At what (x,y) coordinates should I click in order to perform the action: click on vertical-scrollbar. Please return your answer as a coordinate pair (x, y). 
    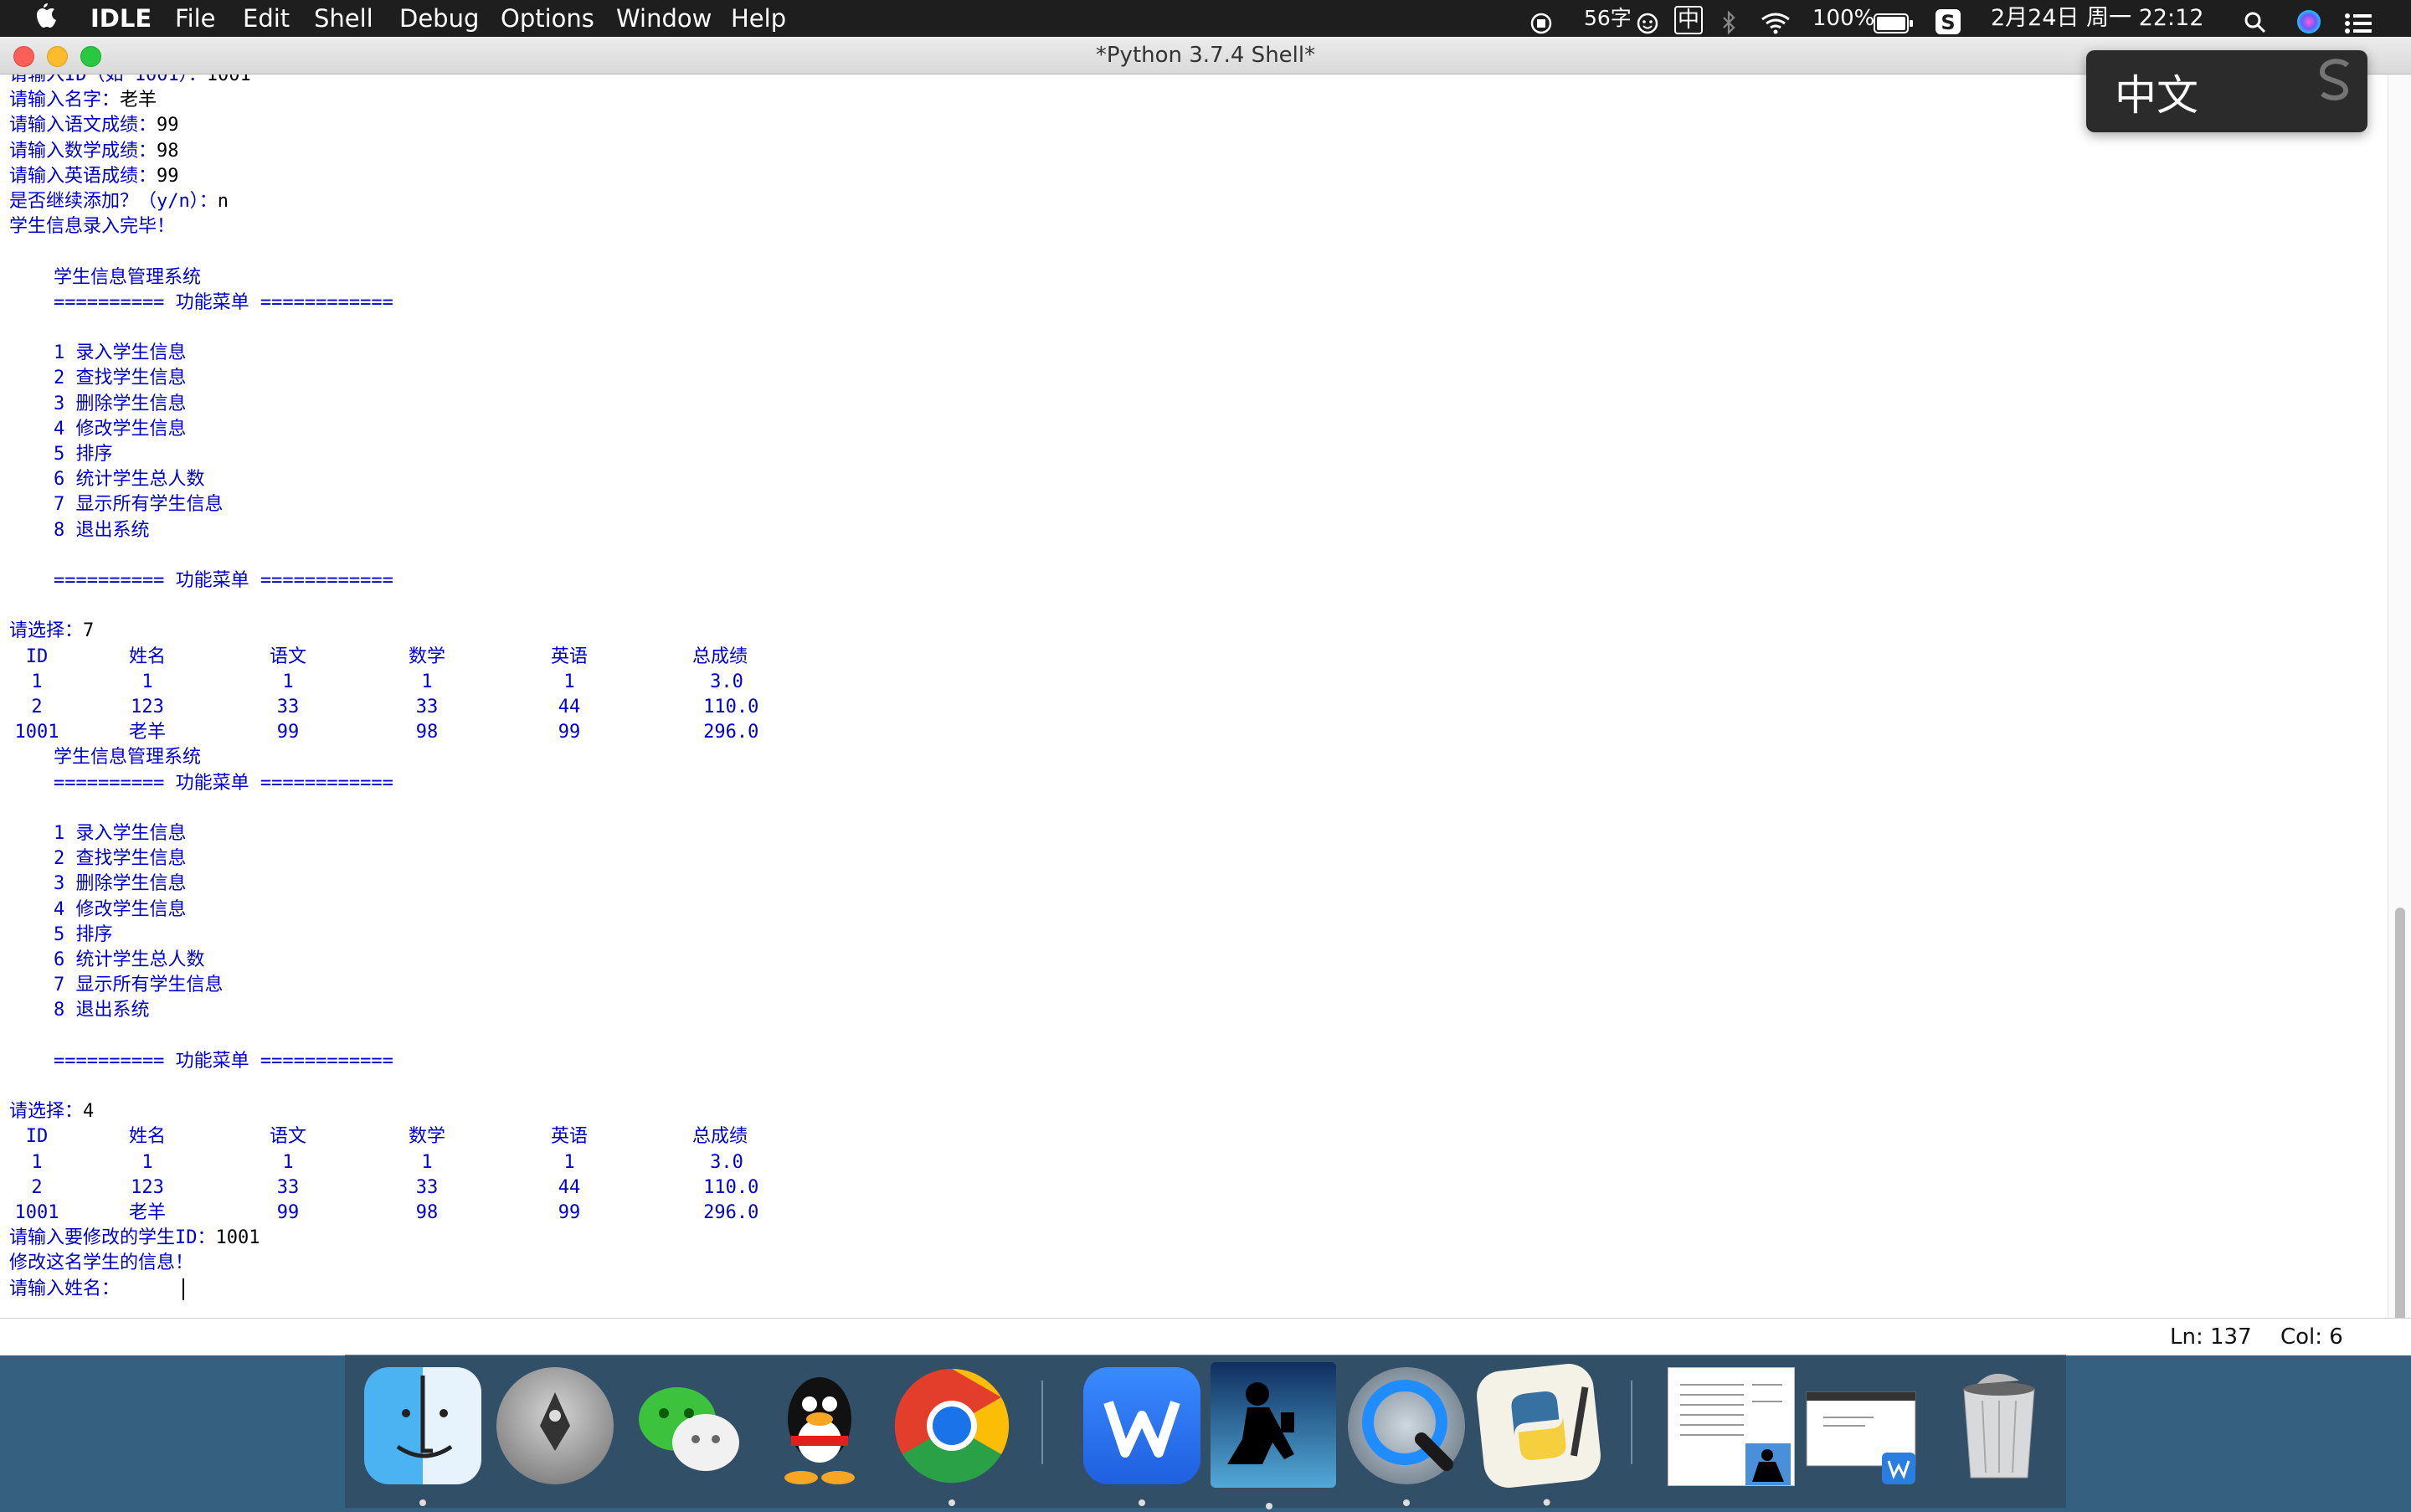
    Looking at the image, I should click on (2399, 715).